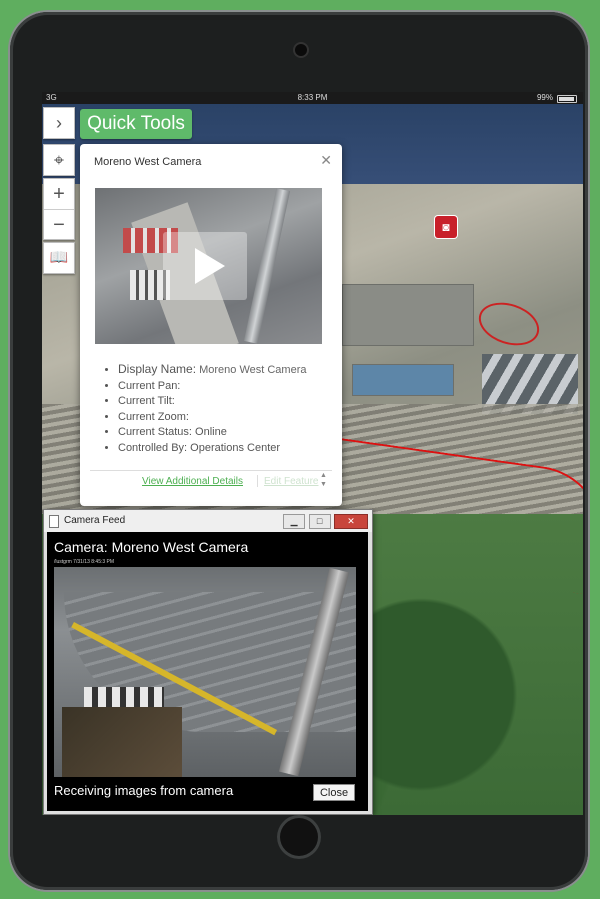 The height and width of the screenshot is (899, 600). I want to click on camera-image, so click(205, 672).